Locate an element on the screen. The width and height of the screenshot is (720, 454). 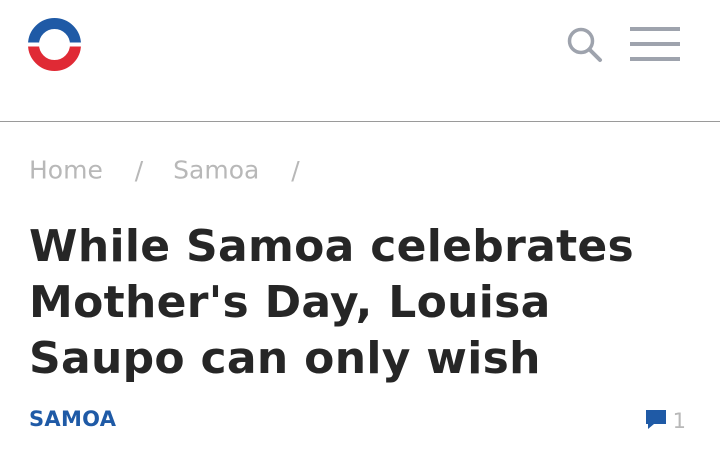
category-link: SAMOA is located at coordinates (72, 419).